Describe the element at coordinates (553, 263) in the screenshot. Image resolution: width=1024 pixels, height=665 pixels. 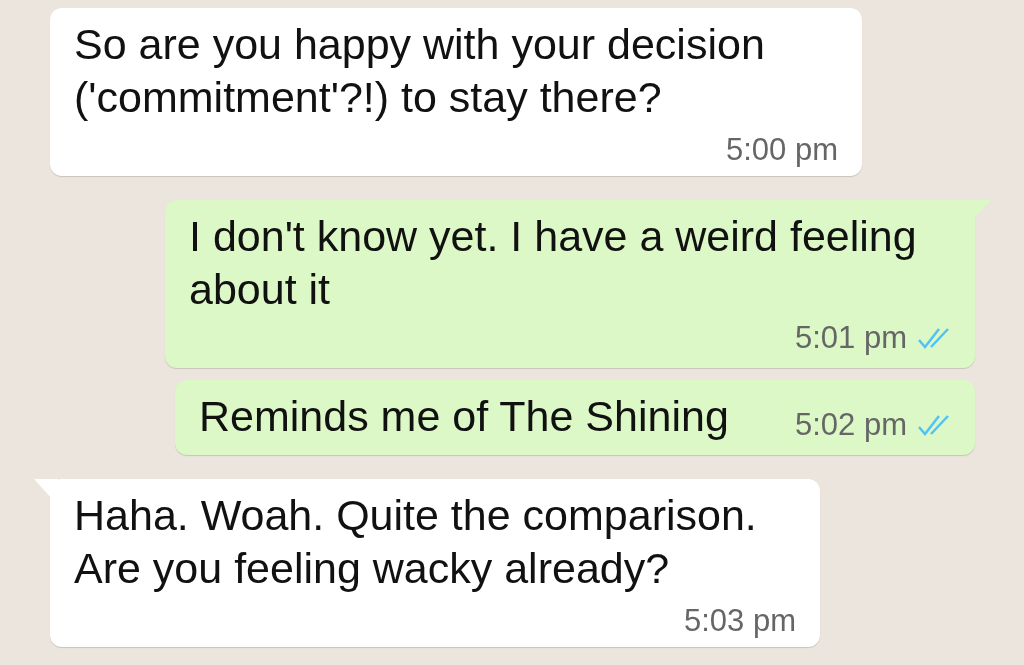
I see `message-text: I don't know yet. I have a weird feeling about it` at that location.